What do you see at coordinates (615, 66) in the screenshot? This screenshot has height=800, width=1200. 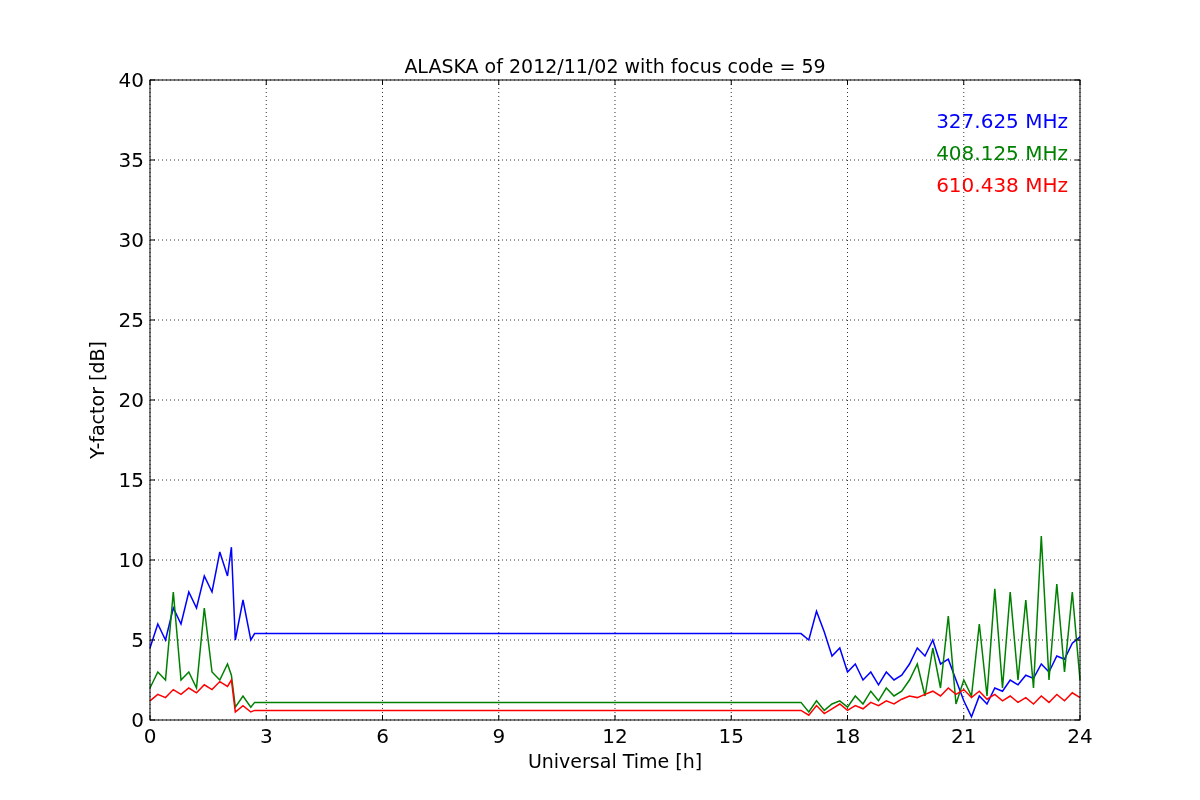 I see `chart-title: ALASKA of 2012/11/02 with focus code = 59` at bounding box center [615, 66].